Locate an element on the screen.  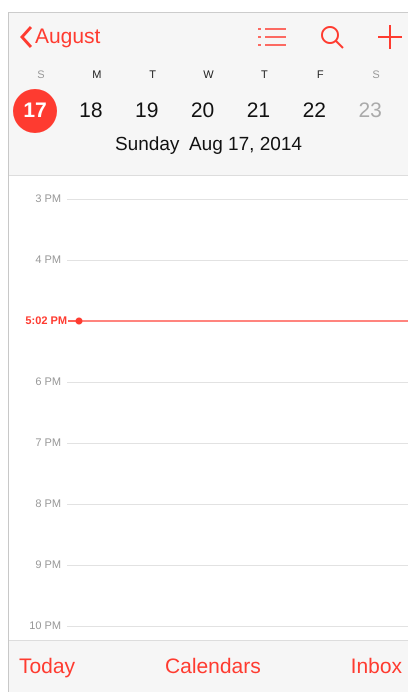
search-icon is located at coordinates (332, 37).